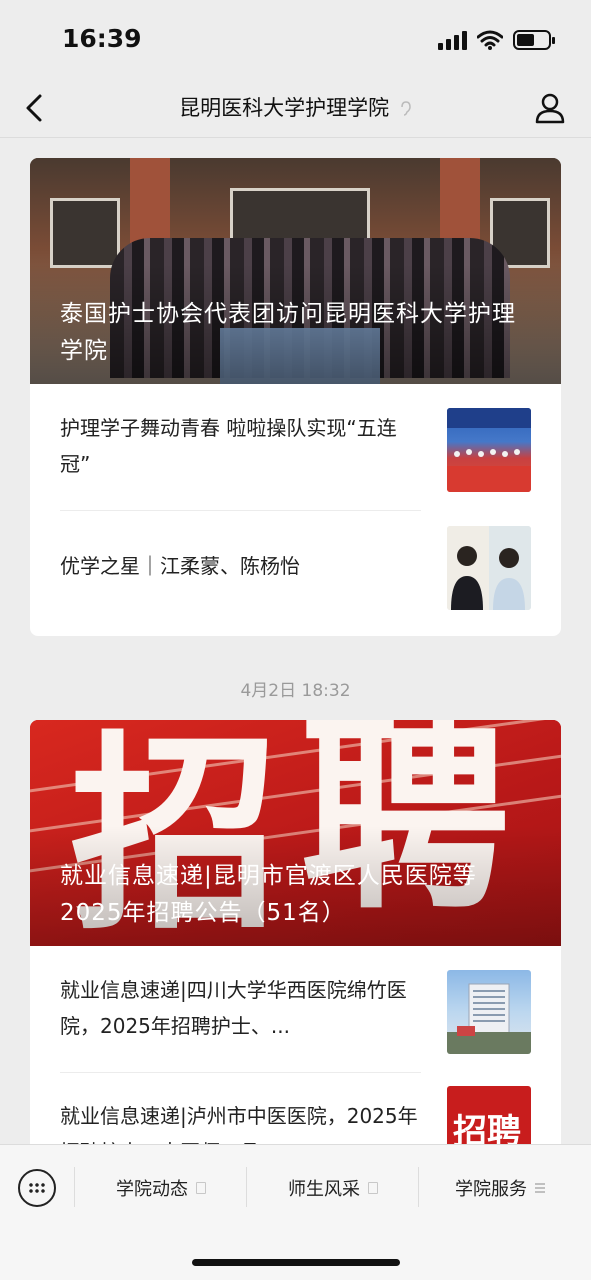  I want to click on keyboard-icon, so click(37, 1188).